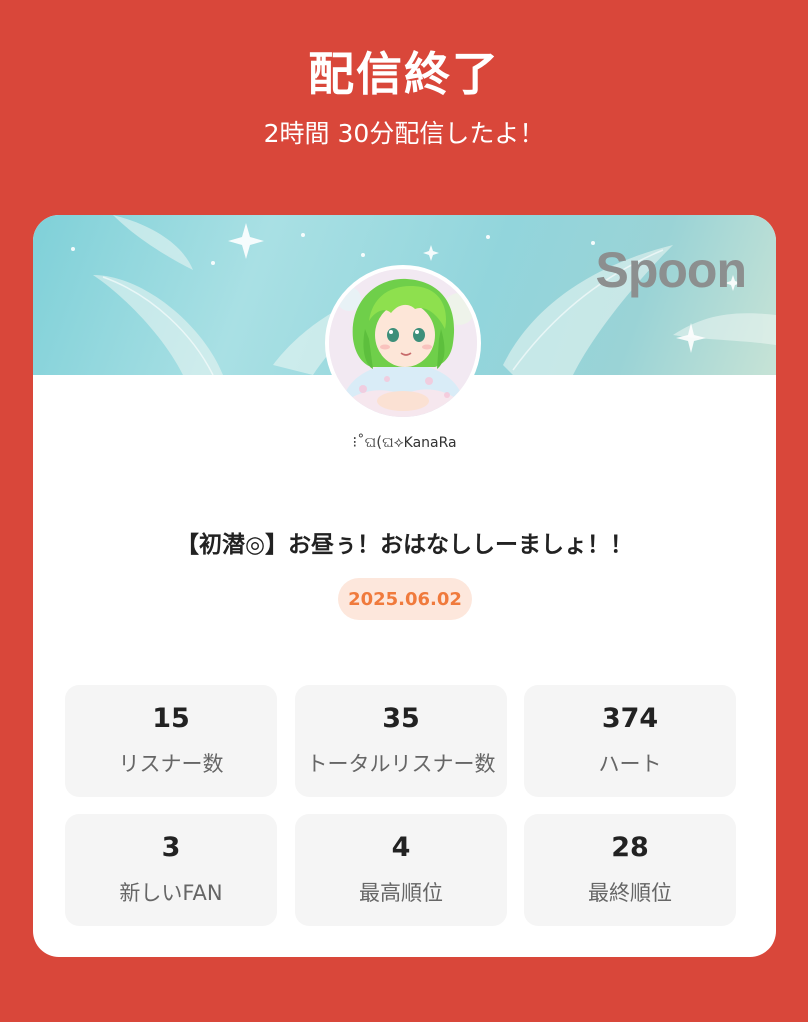  What do you see at coordinates (401, 718) in the screenshot?
I see `stat-value: 35` at bounding box center [401, 718].